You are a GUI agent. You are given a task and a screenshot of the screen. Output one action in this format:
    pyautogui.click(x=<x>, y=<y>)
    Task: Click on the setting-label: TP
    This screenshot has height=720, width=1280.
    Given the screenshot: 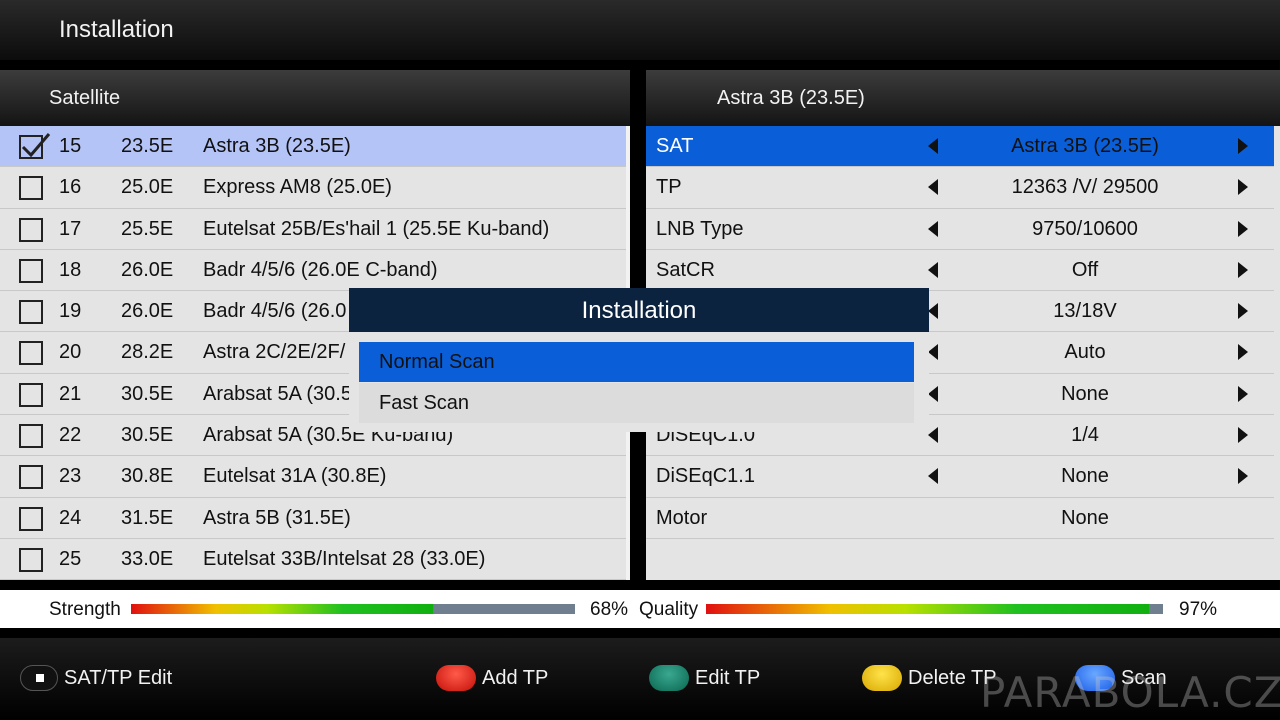 What is the action you would take?
    pyautogui.click(x=669, y=187)
    